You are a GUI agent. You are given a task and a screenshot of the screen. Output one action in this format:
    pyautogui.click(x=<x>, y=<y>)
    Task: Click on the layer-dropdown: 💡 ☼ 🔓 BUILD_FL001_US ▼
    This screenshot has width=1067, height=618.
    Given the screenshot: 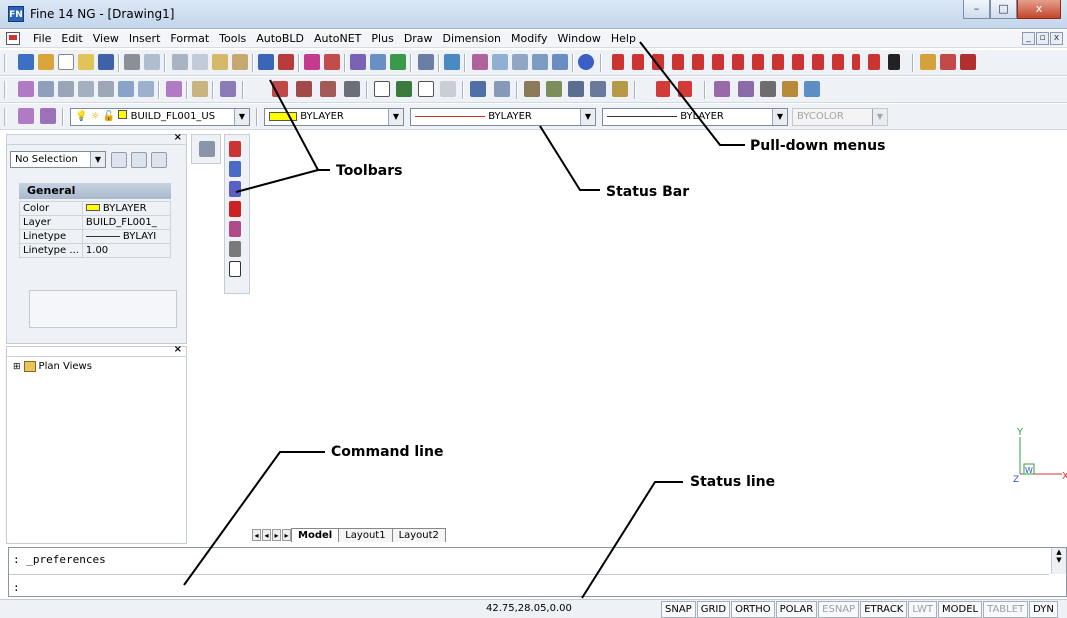 What is the action you would take?
    pyautogui.click(x=160, y=117)
    